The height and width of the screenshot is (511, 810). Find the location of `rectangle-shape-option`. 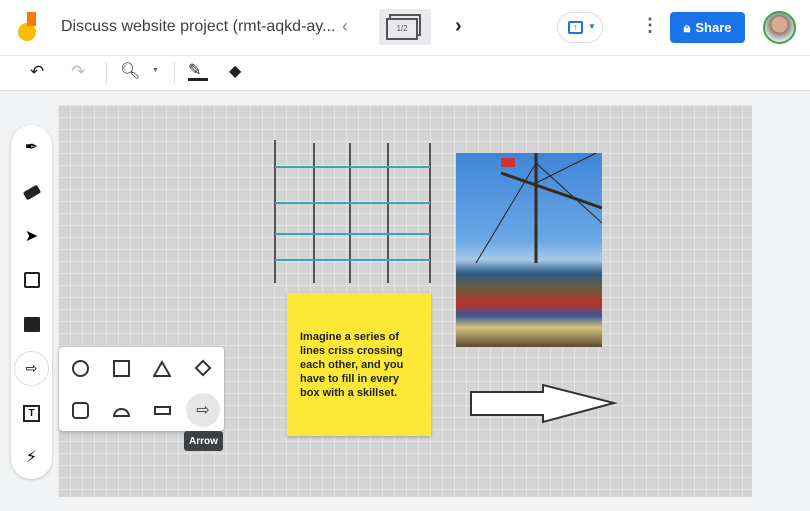

rectangle-shape-option is located at coordinates (162, 410).